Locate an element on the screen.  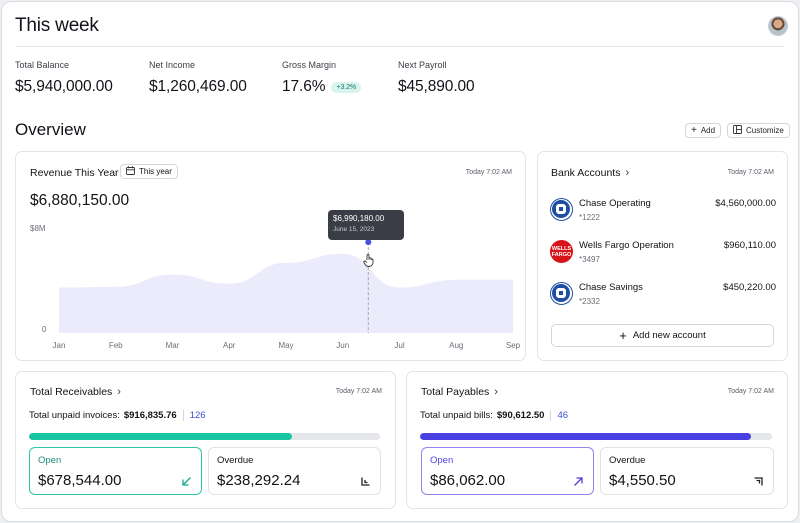
customize-button: Customize is located at coordinates (758, 130).